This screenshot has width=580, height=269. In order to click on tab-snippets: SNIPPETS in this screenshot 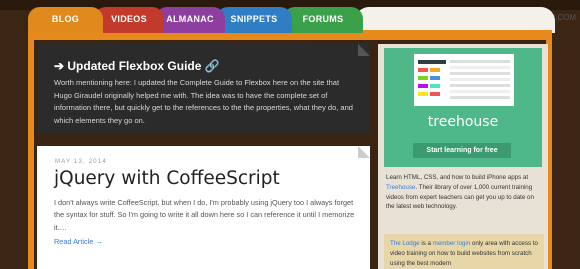, I will do `click(254, 20)`.